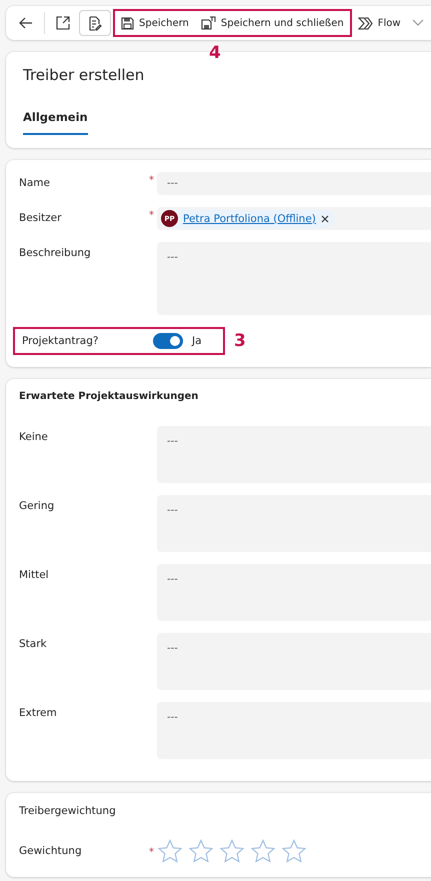  I want to click on field-label: Stark, so click(33, 643).